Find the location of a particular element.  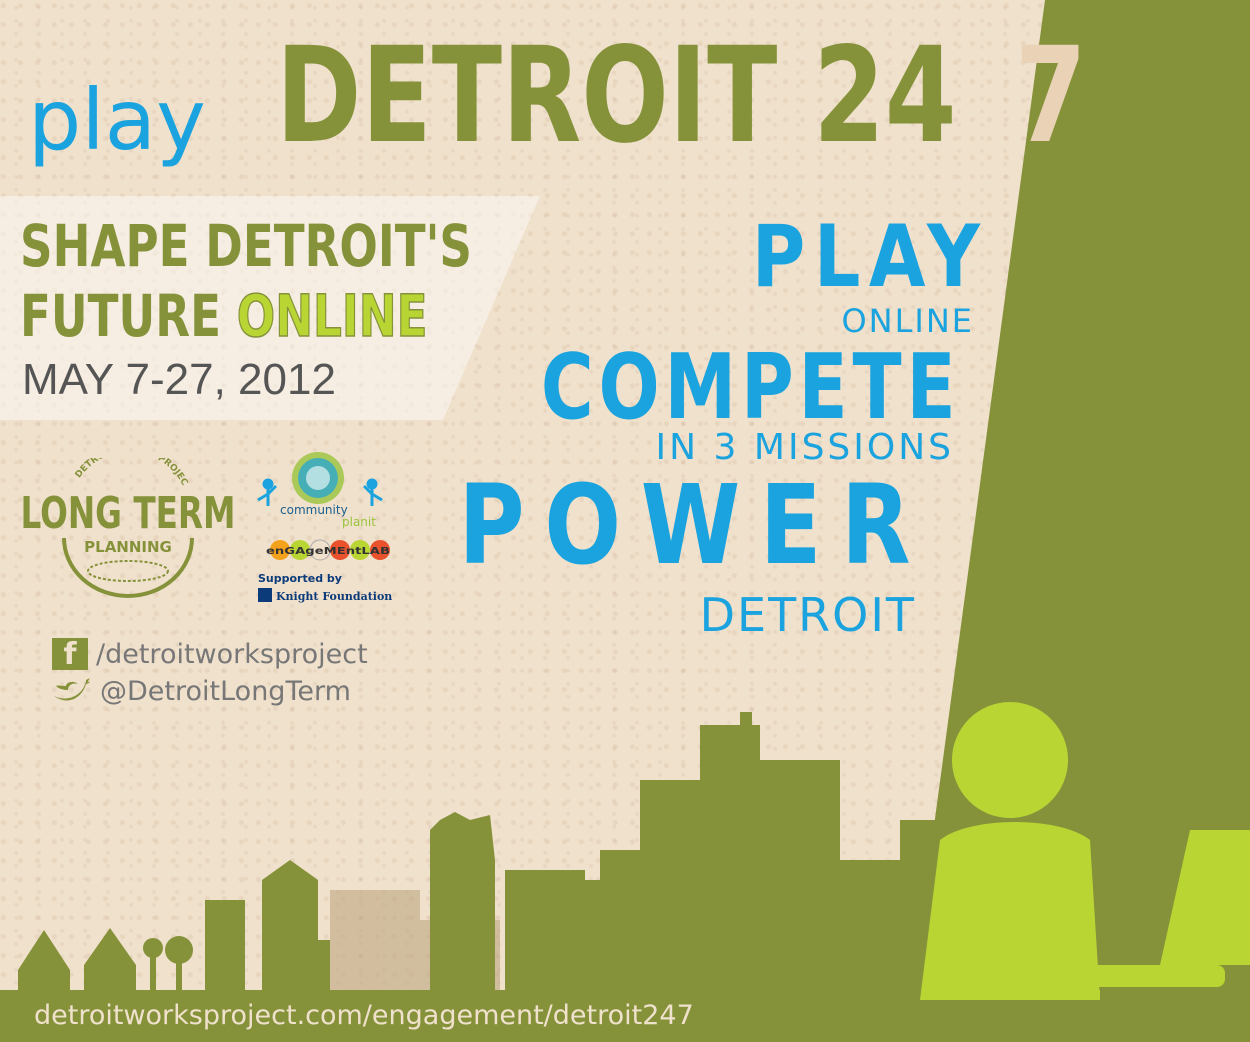

planit-text: planit is located at coordinates (359, 522).